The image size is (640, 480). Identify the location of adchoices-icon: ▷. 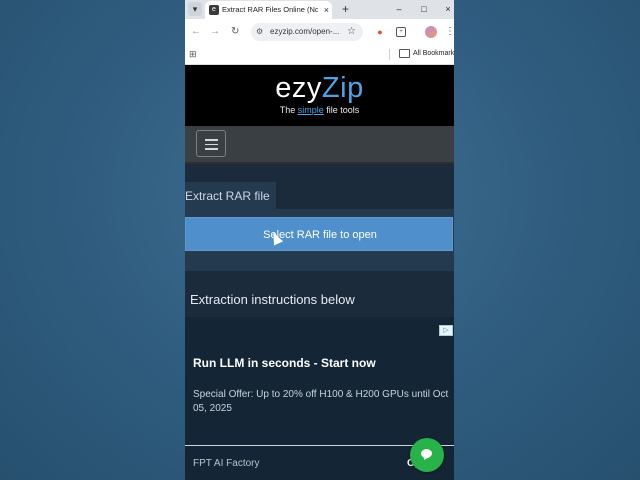
(446, 330).